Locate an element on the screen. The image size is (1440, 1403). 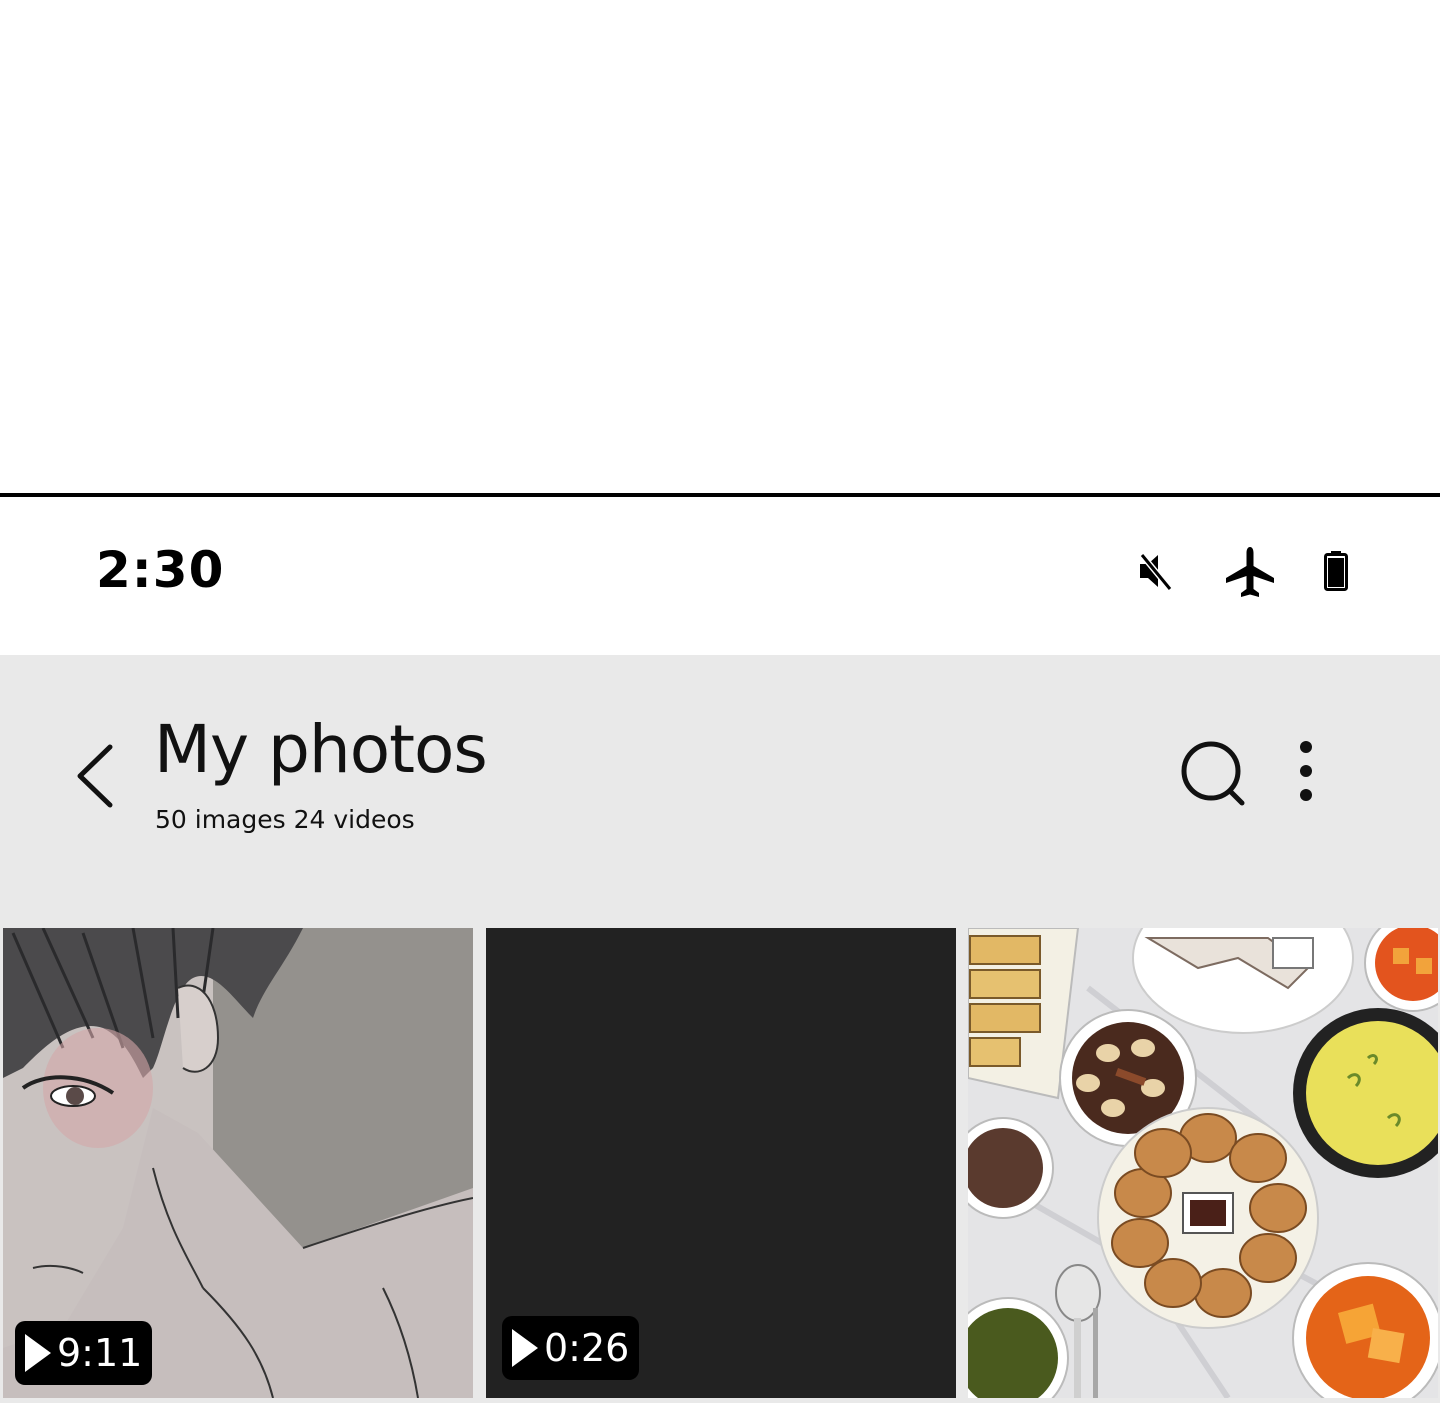
thumbnail-food-table is located at coordinates (1203, 1163).